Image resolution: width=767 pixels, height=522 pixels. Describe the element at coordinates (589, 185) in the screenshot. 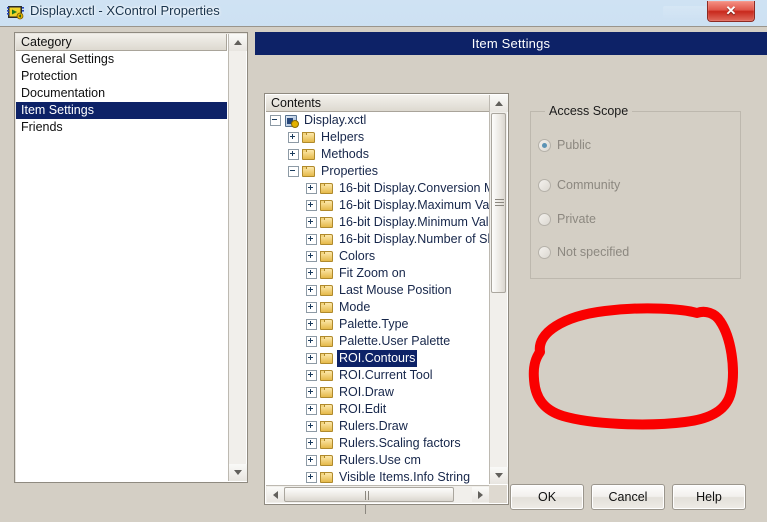

I see `radio-label: Community` at that location.